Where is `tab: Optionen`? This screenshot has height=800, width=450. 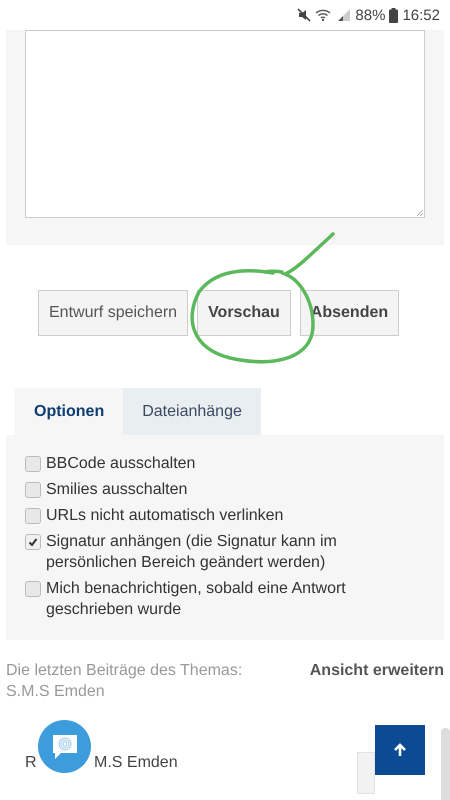 tab: Optionen is located at coordinates (69, 411).